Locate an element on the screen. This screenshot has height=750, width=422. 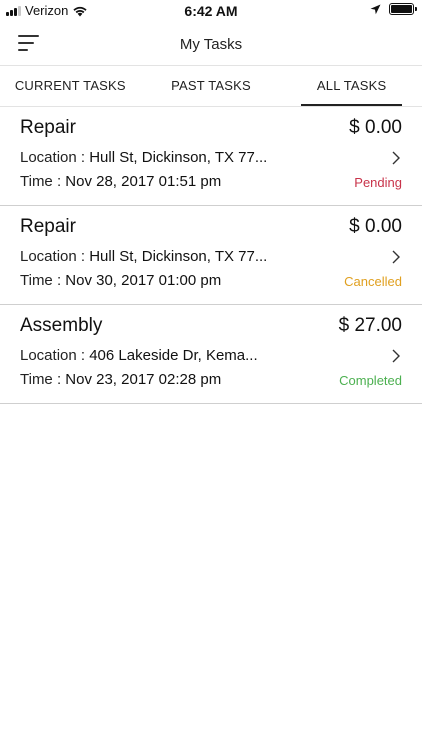
status-time: 6:42 AM is located at coordinates (211, 11).